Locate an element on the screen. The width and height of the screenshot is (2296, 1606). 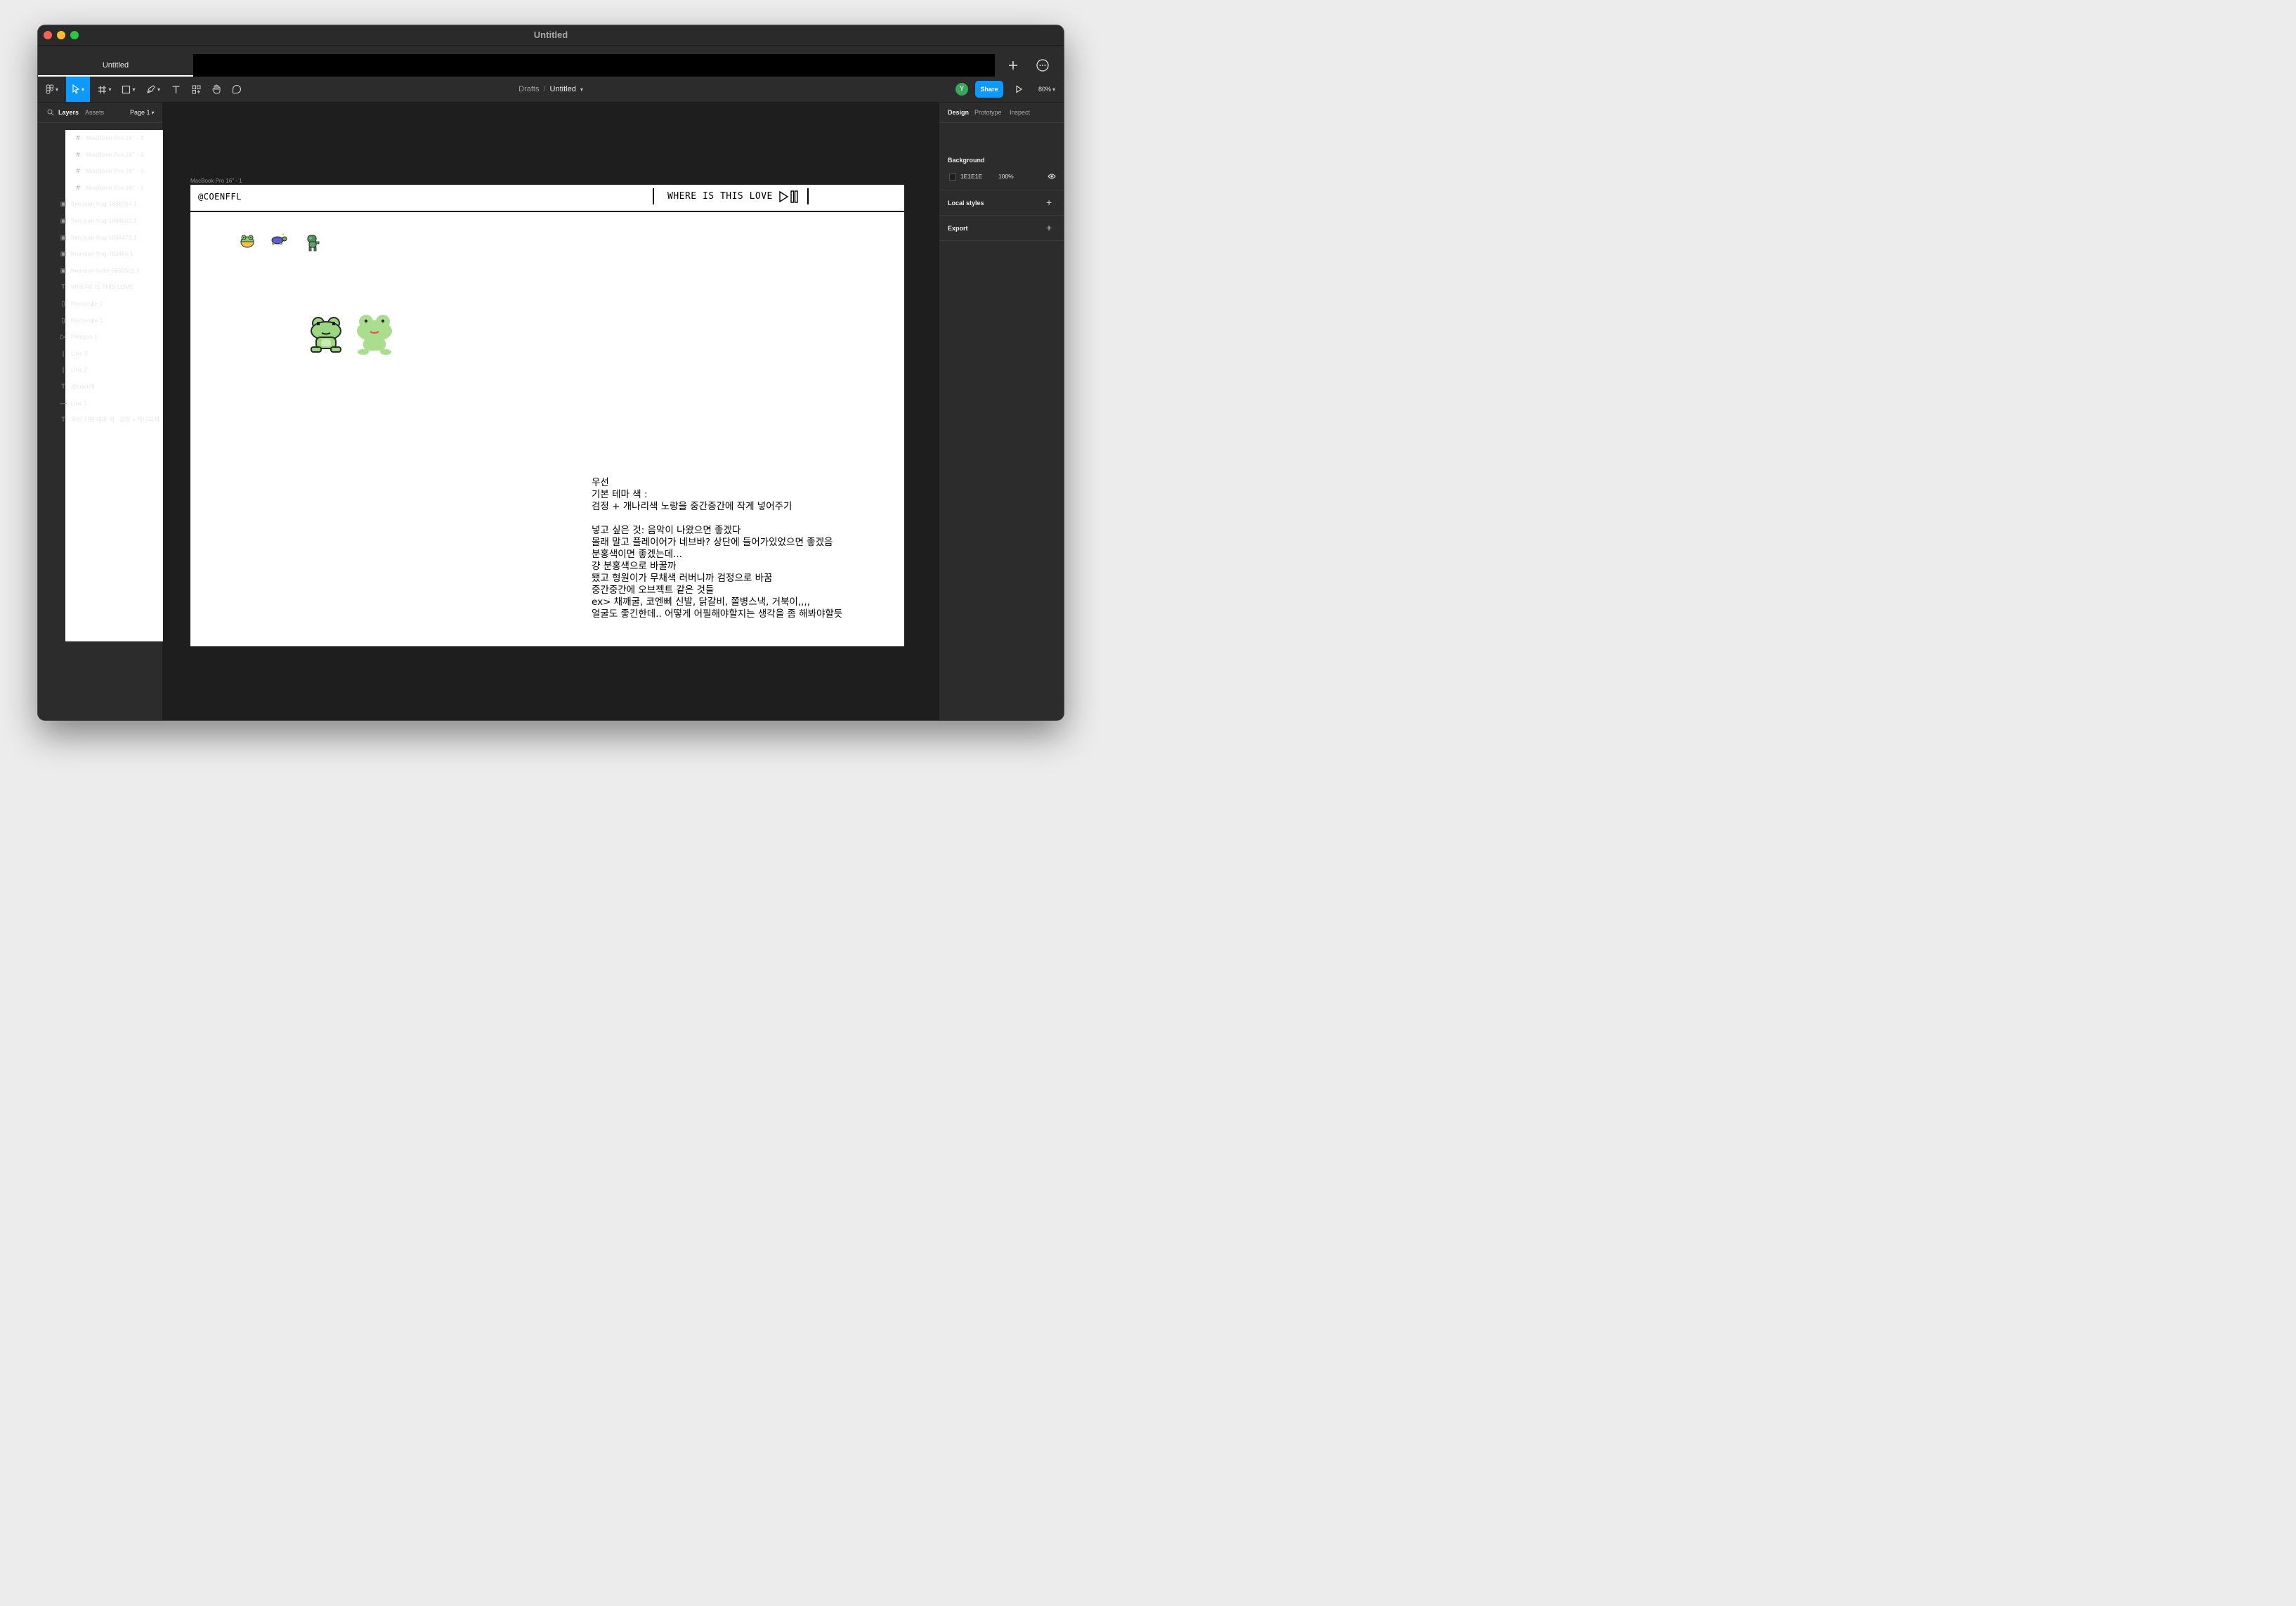
polygon-icon: ▷ is located at coordinates (63, 337).